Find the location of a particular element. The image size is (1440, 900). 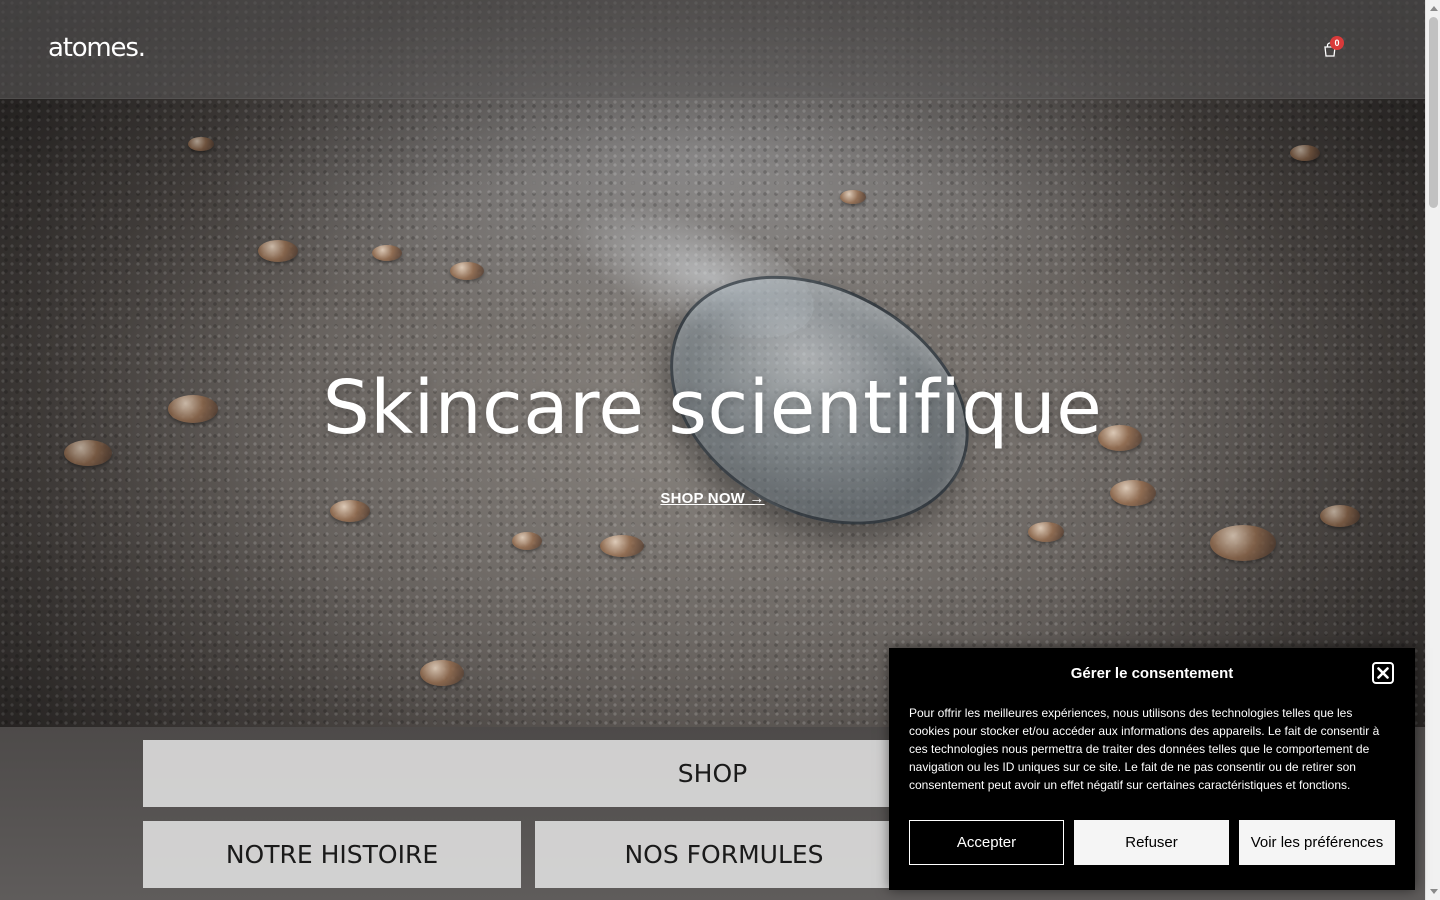

nos-formules-tile-label: NOS FORMULES is located at coordinates (724, 854).